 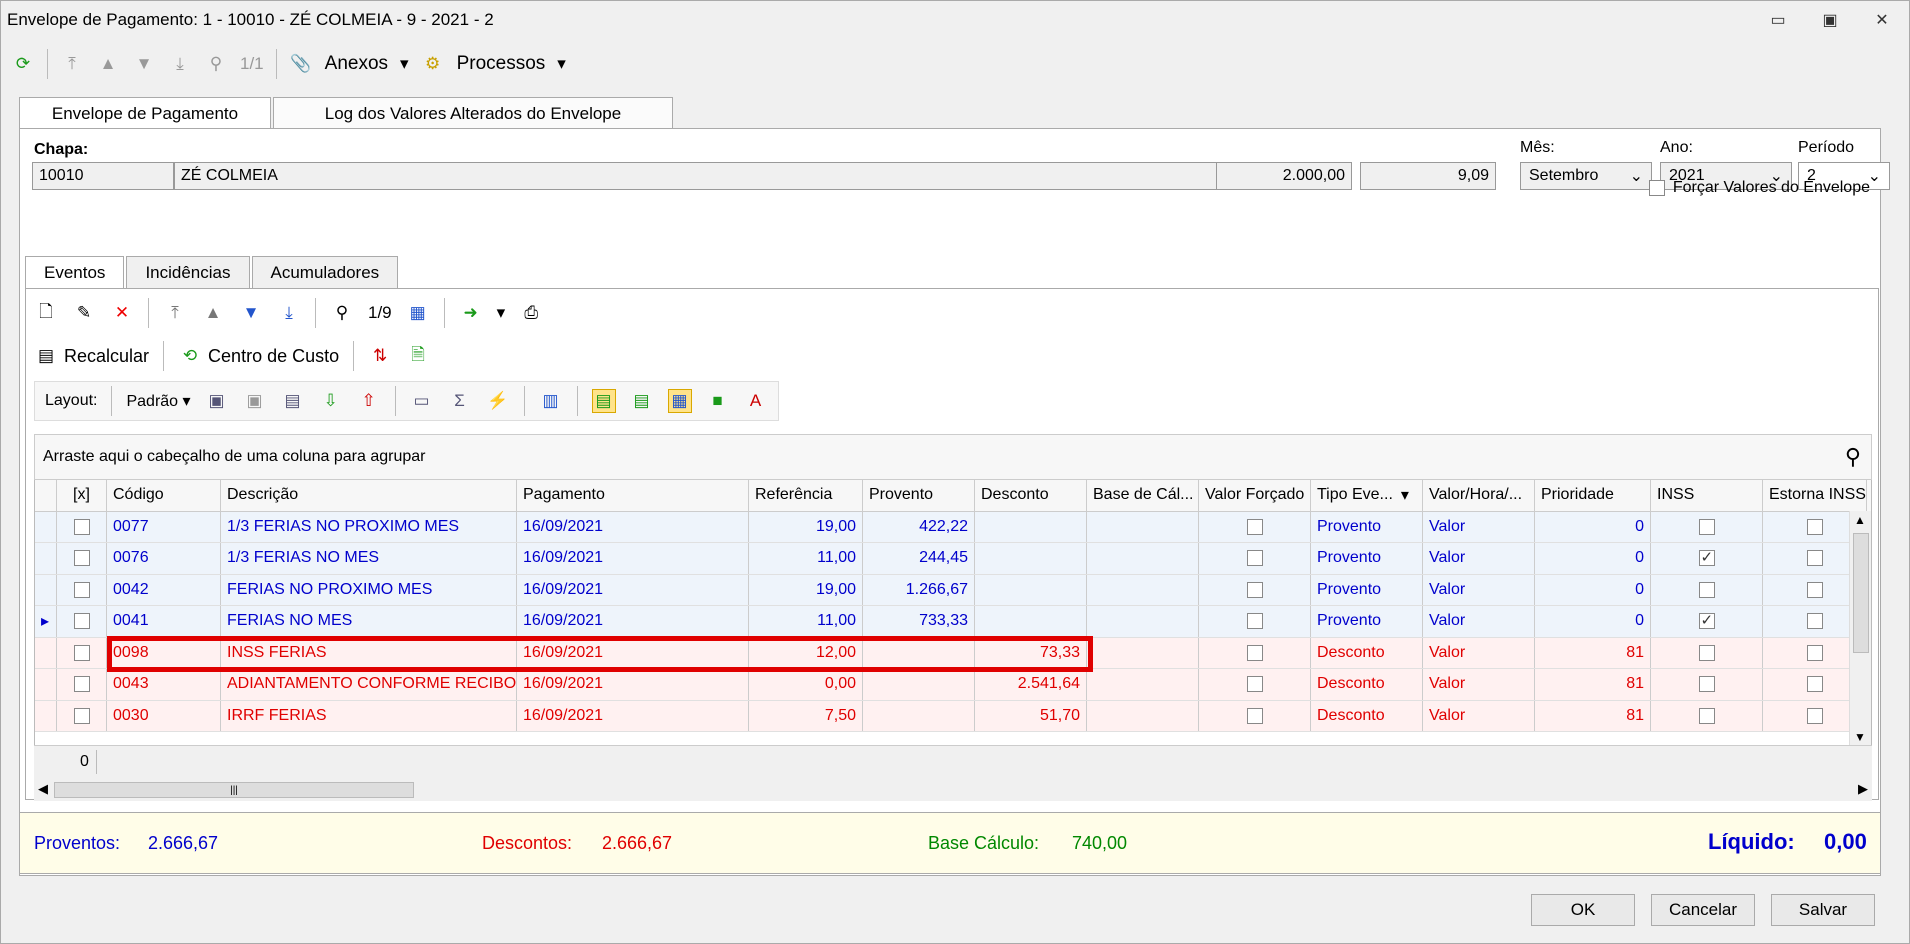 I want to click on valor-hora-field: 9,09, so click(x=1428, y=176).